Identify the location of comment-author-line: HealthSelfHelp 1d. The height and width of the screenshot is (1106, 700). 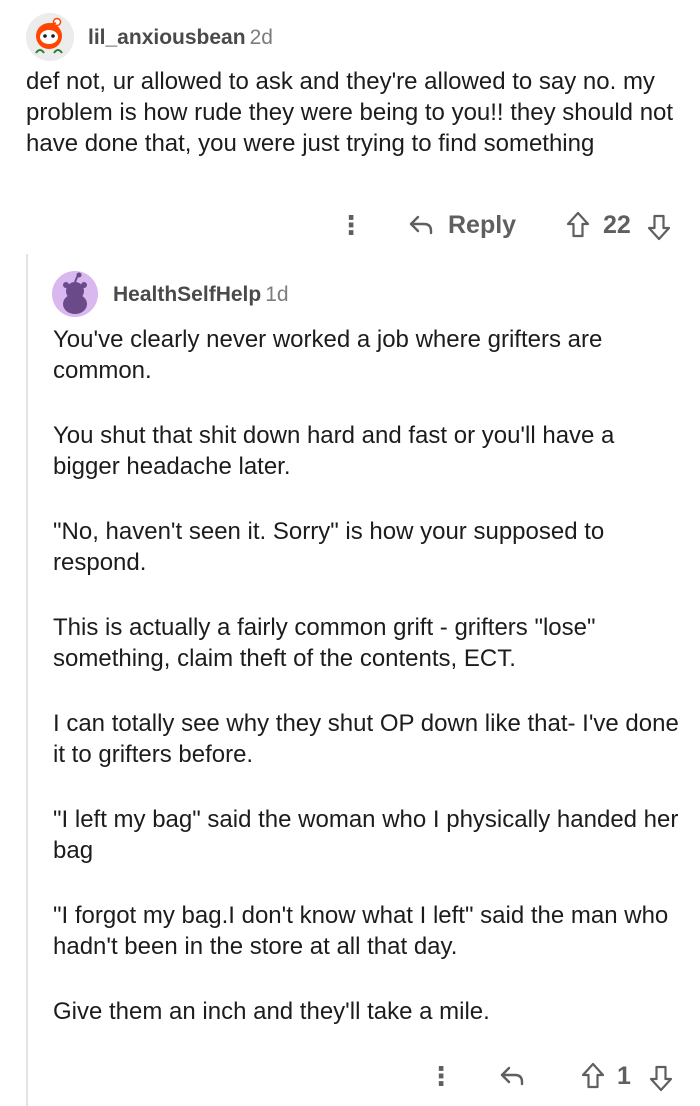
(201, 295).